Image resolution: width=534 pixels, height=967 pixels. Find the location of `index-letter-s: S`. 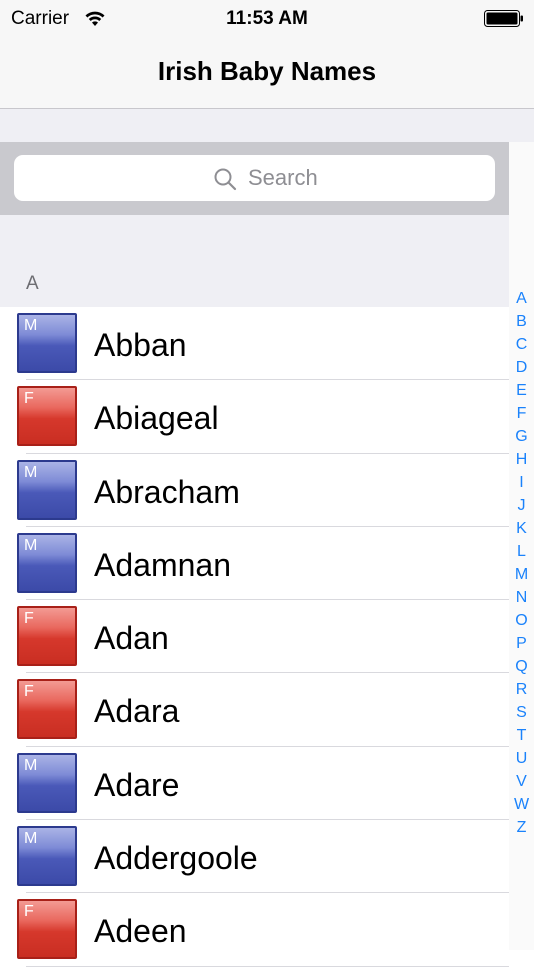

index-letter-s: S is located at coordinates (521, 712).